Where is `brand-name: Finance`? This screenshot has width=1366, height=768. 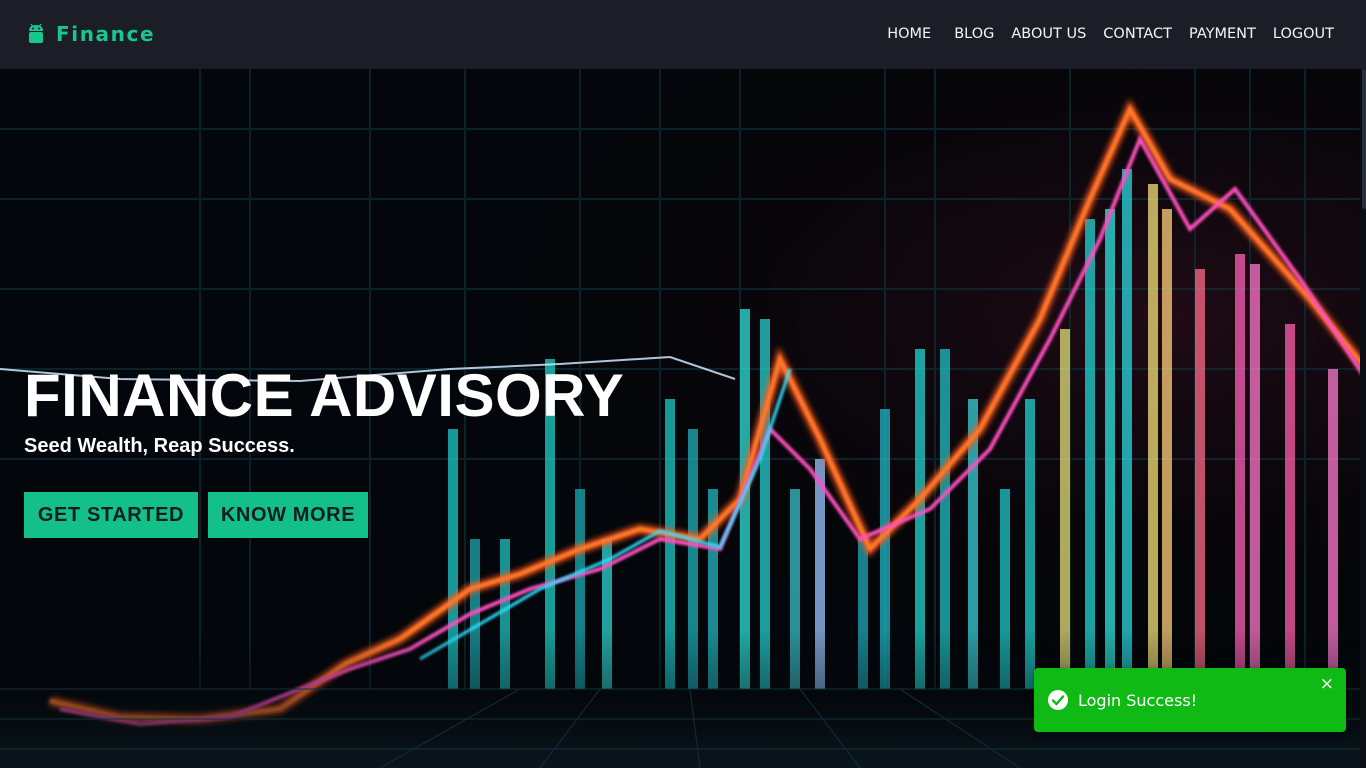 brand-name: Finance is located at coordinates (106, 34).